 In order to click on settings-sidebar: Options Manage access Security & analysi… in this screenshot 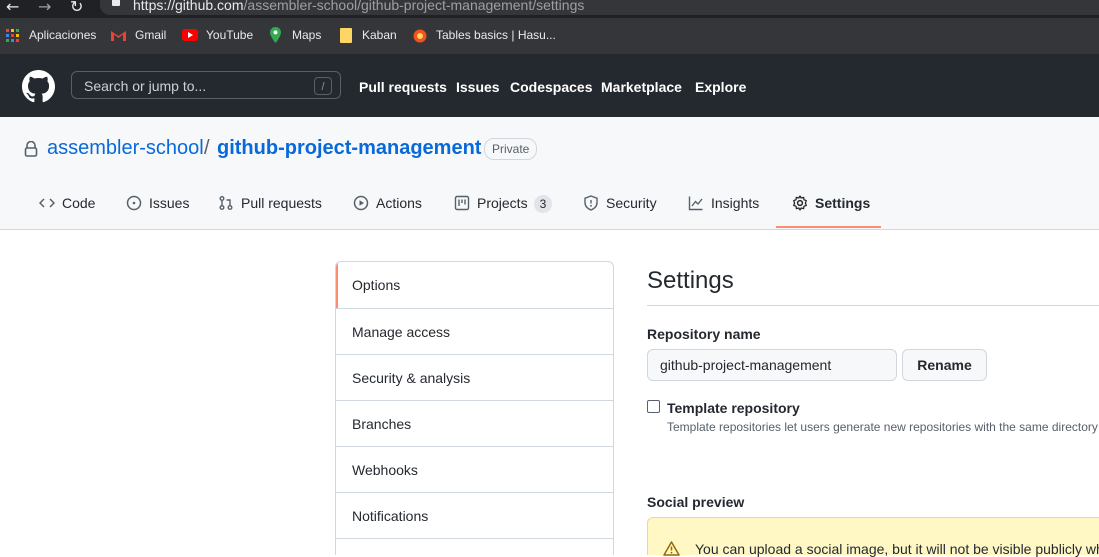, I will do `click(474, 408)`.